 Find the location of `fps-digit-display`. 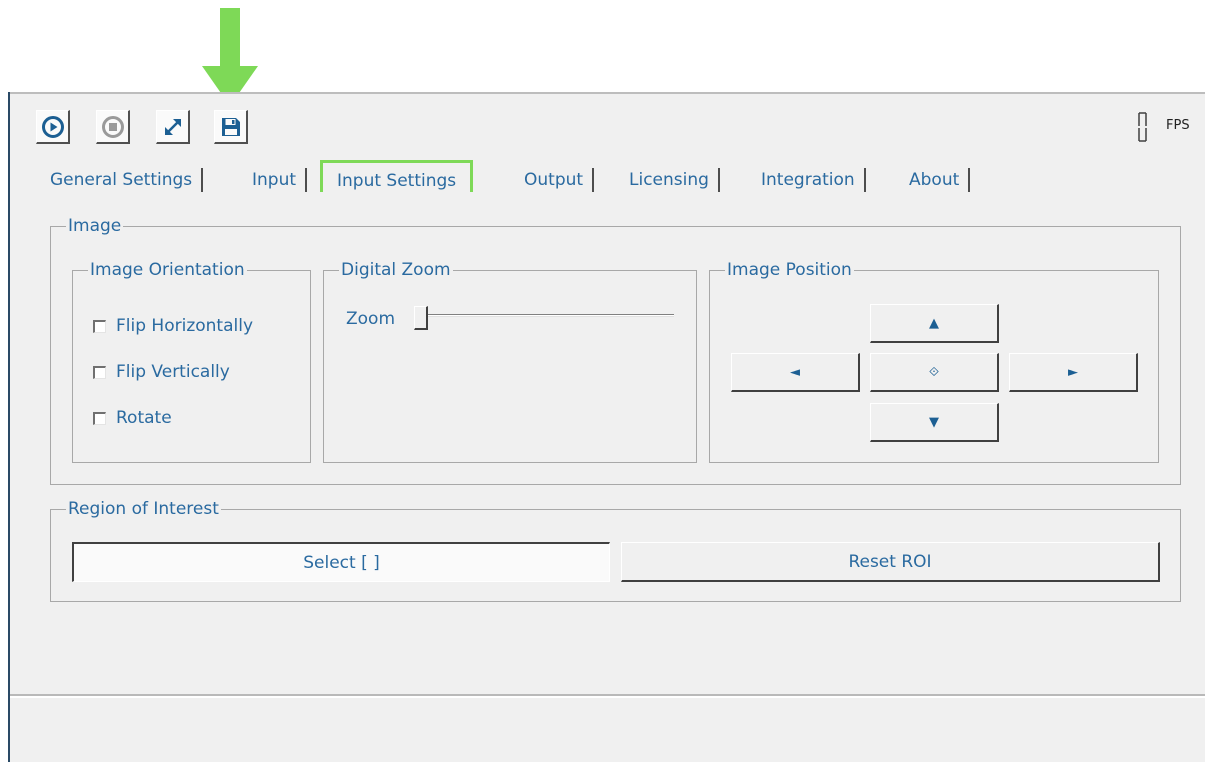

fps-digit-display is located at coordinates (1142, 127).